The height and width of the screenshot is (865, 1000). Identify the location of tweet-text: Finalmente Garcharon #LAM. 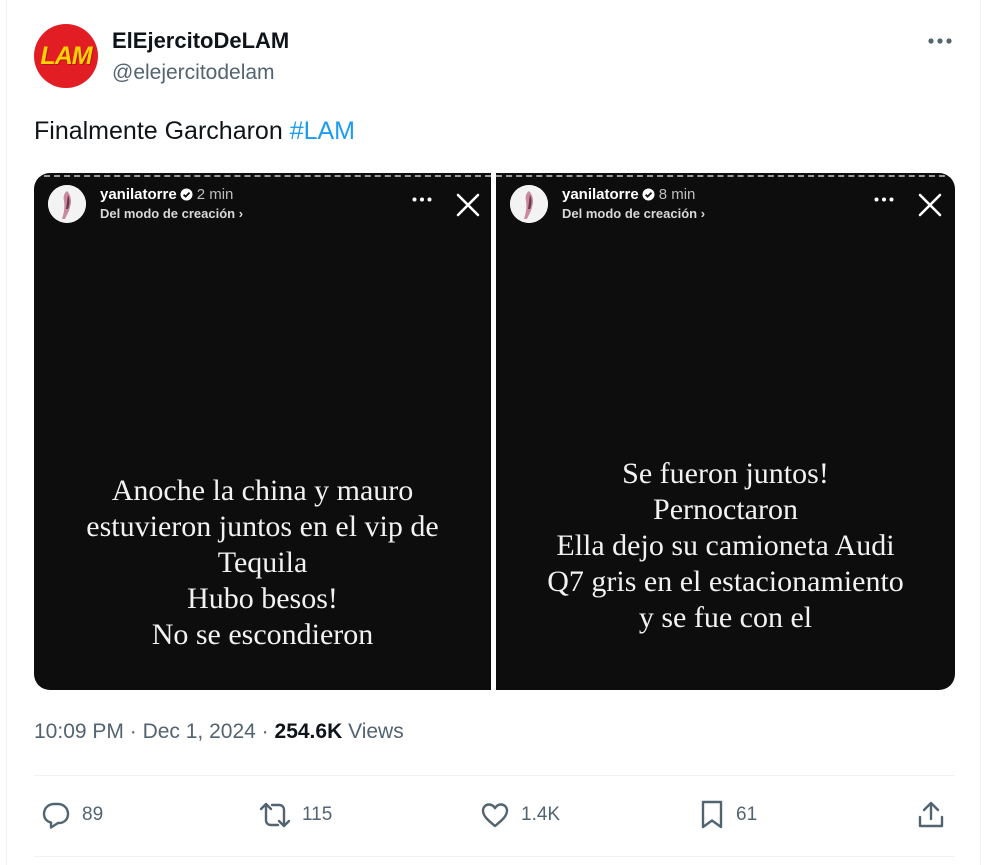
(194, 131).